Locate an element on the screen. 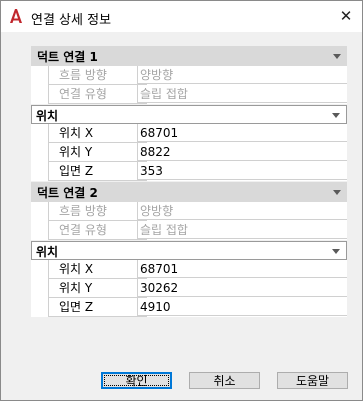  property-value: 353 is located at coordinates (242, 171).